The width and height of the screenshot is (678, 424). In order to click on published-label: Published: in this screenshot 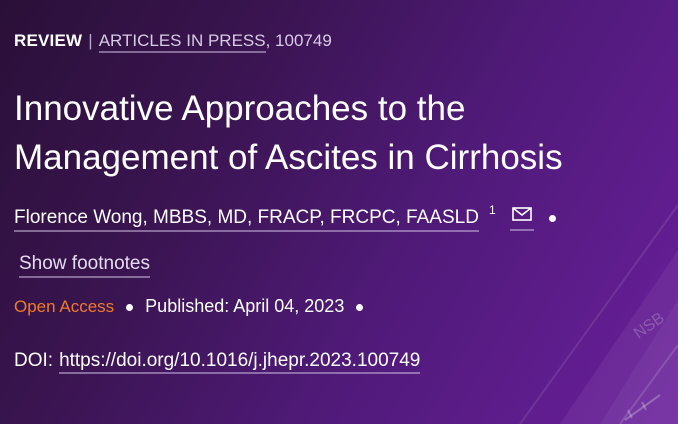, I will do `click(187, 306)`.